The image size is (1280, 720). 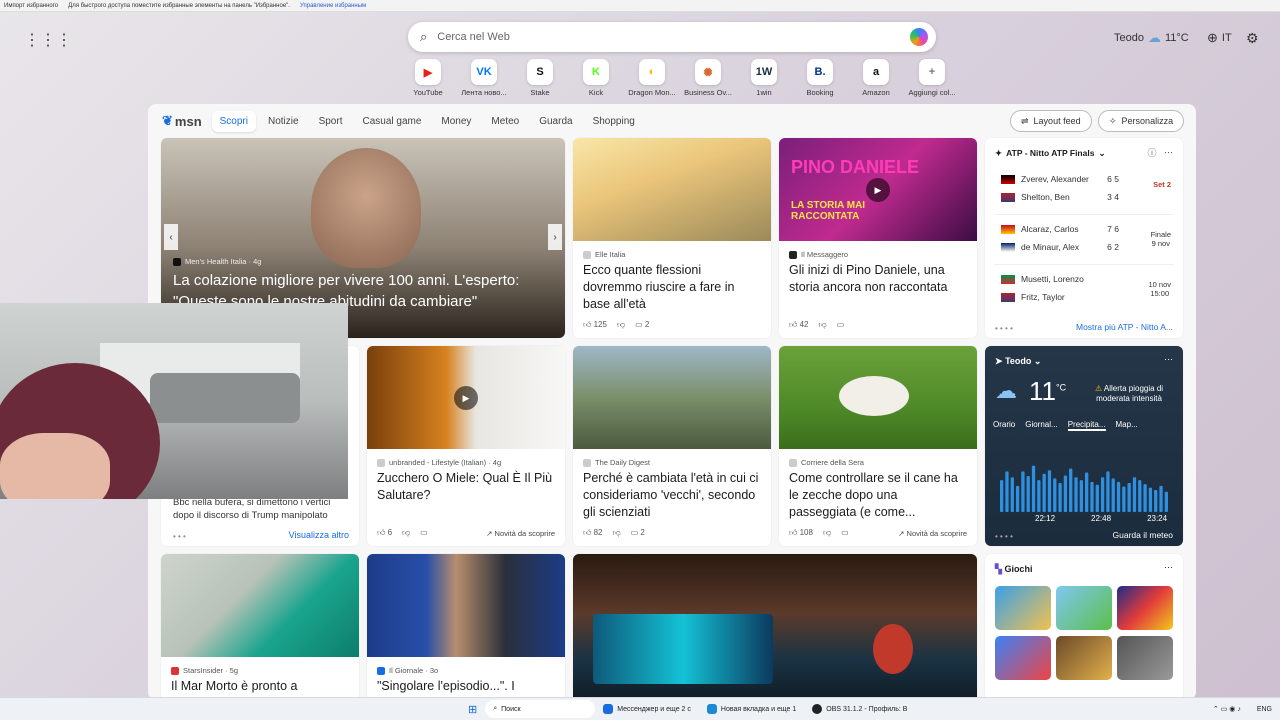 What do you see at coordinates (1129, 394) in the screenshot?
I see `weather-alert: ⚠ Allerta pioggia di moderata intensità` at bounding box center [1129, 394].